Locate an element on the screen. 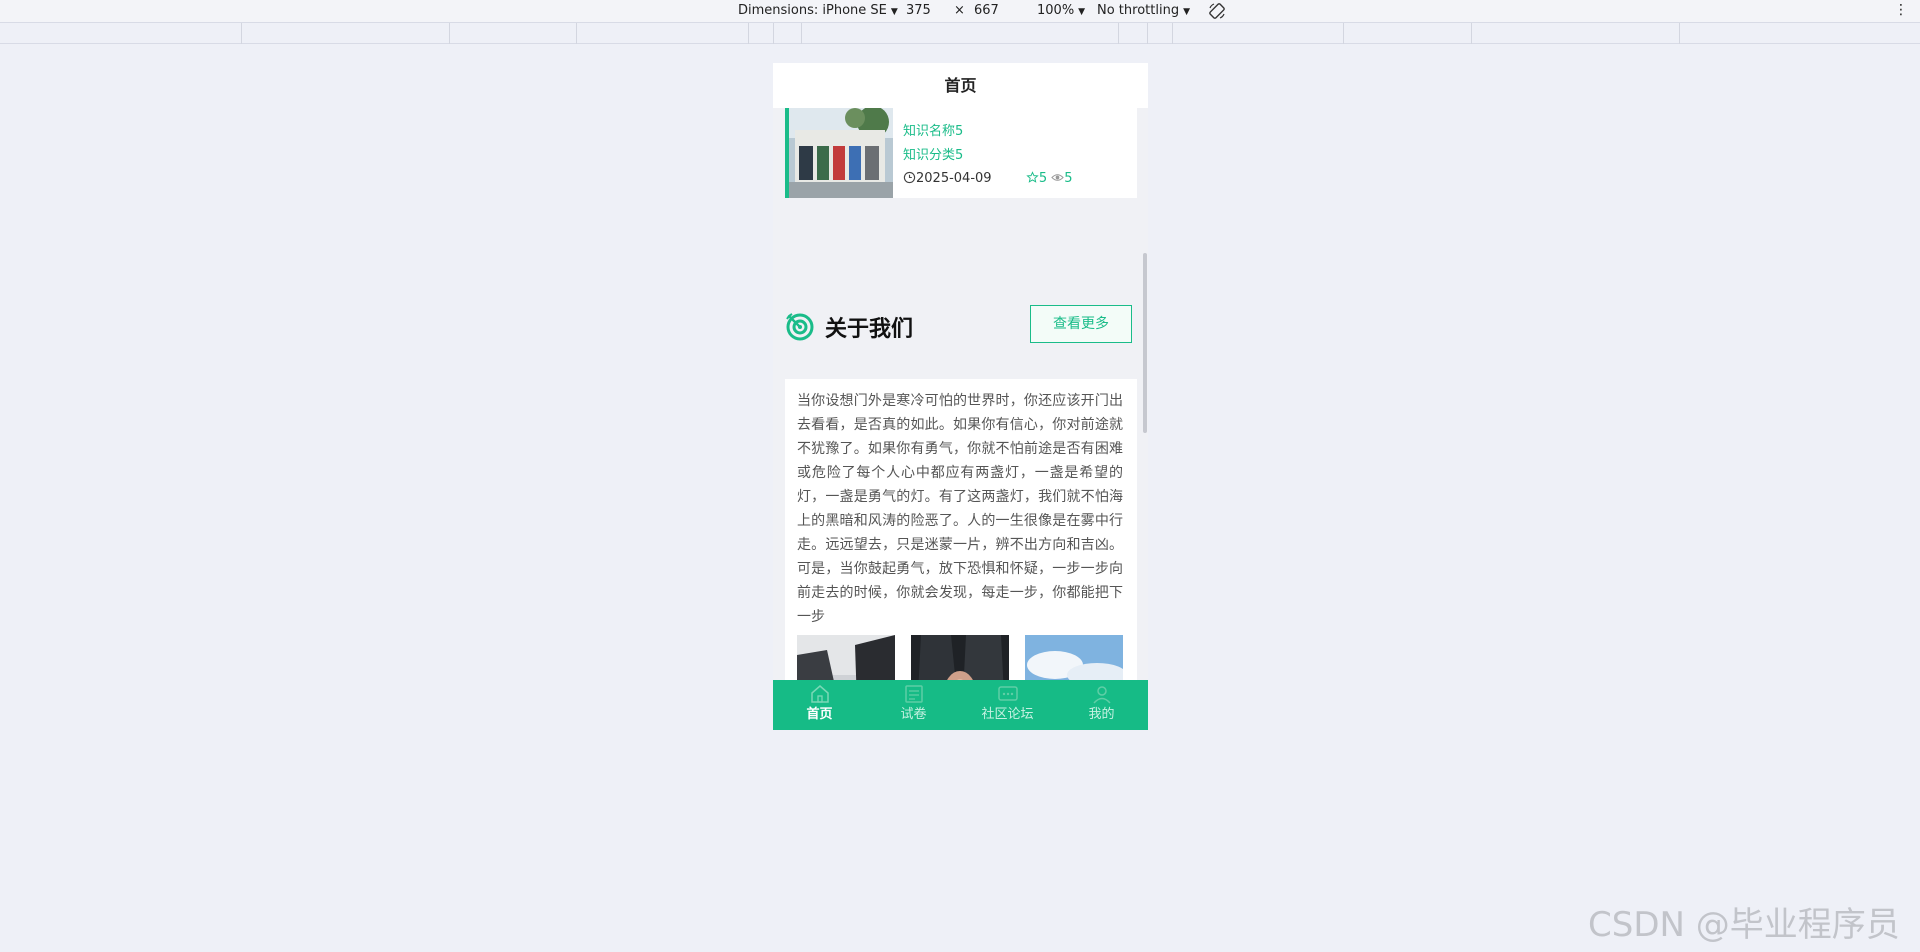 The width and height of the screenshot is (1920, 952). viewport-height-input: 667 is located at coordinates (986, 10).